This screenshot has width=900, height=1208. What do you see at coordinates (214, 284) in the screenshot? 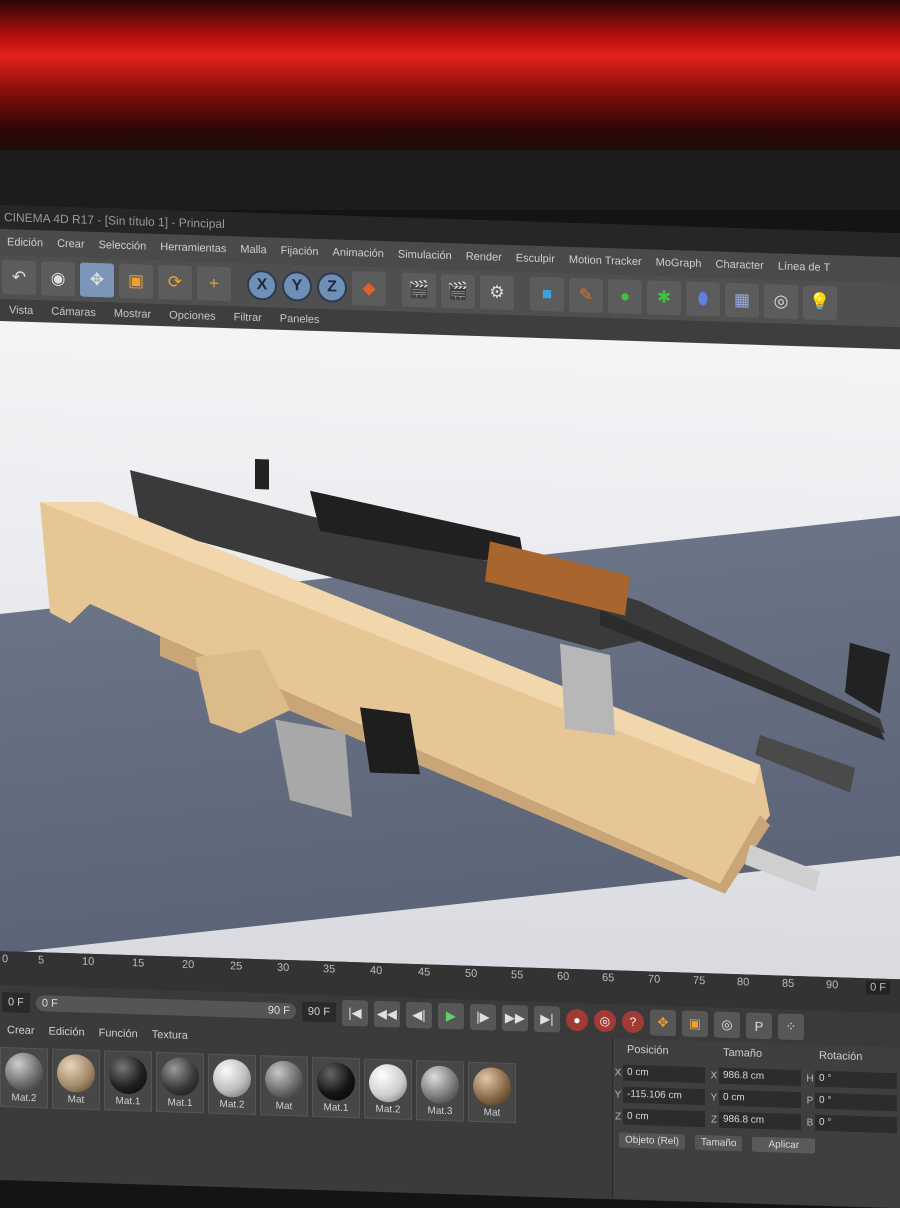
I see `add-tool-icon: +` at bounding box center [214, 284].